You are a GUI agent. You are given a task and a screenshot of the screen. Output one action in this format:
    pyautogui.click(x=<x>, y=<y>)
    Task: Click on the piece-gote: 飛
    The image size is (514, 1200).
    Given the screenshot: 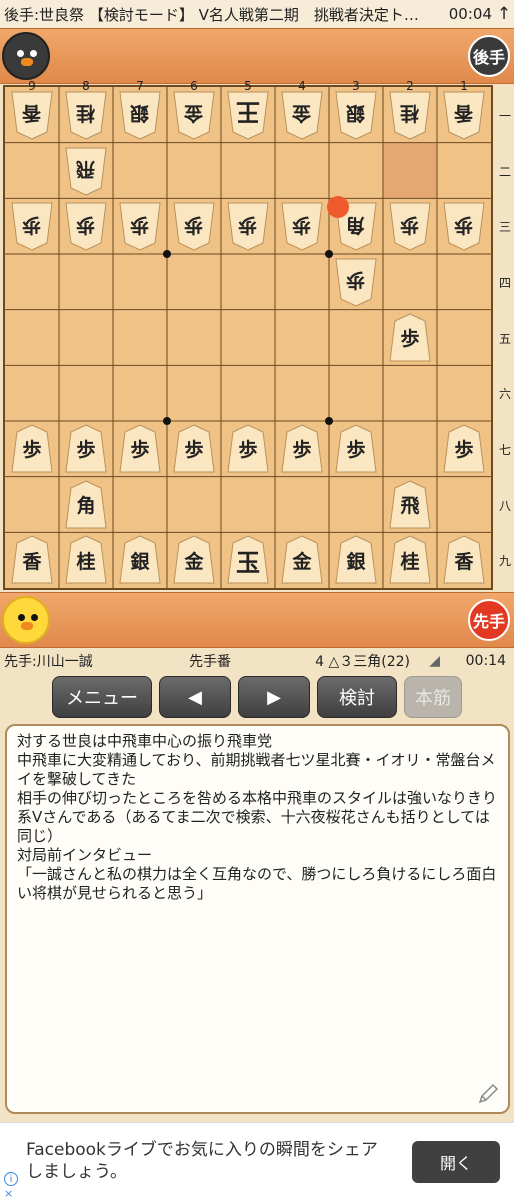 What is the action you would take?
    pyautogui.click(x=86, y=171)
    